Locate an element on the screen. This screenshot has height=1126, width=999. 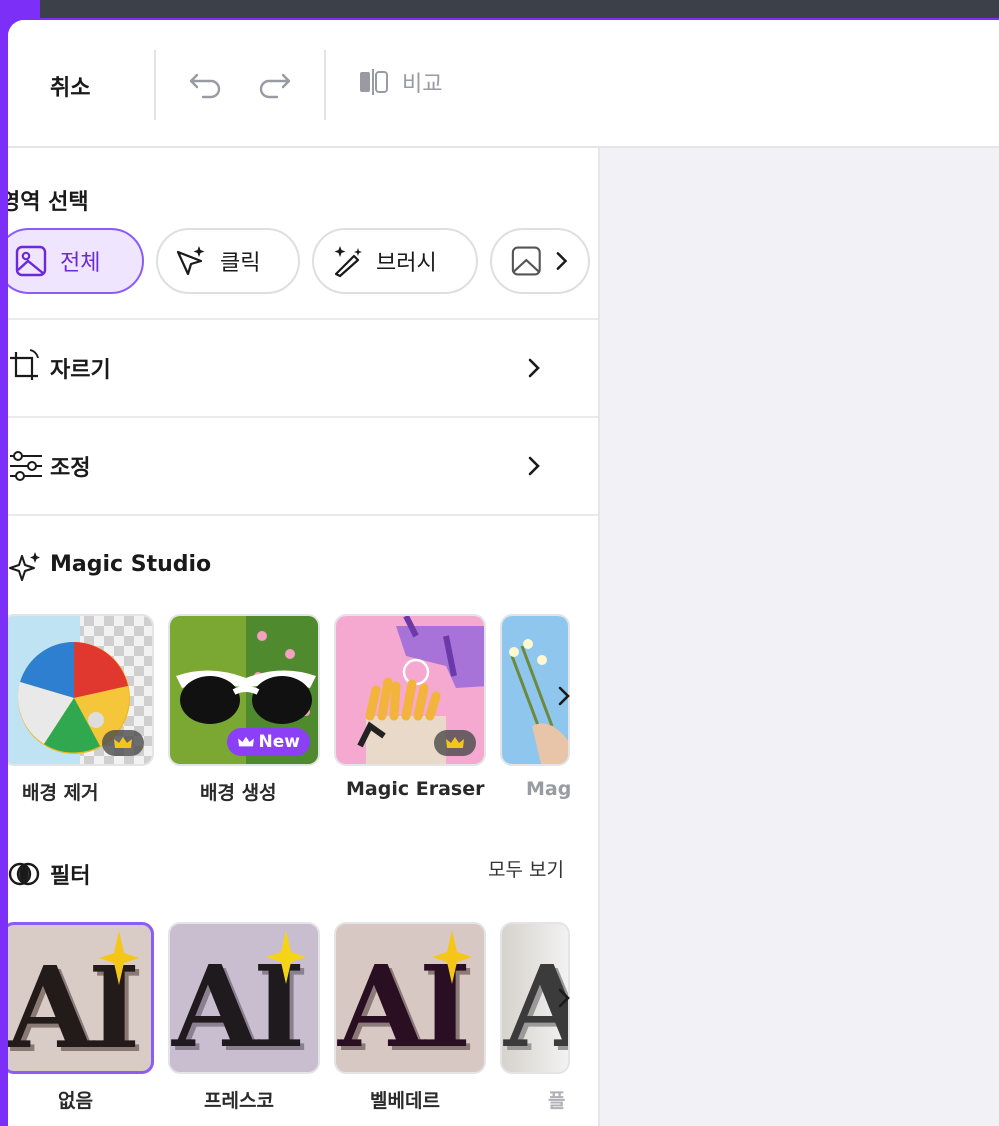
chip-all: 전체 is located at coordinates (76, 261).